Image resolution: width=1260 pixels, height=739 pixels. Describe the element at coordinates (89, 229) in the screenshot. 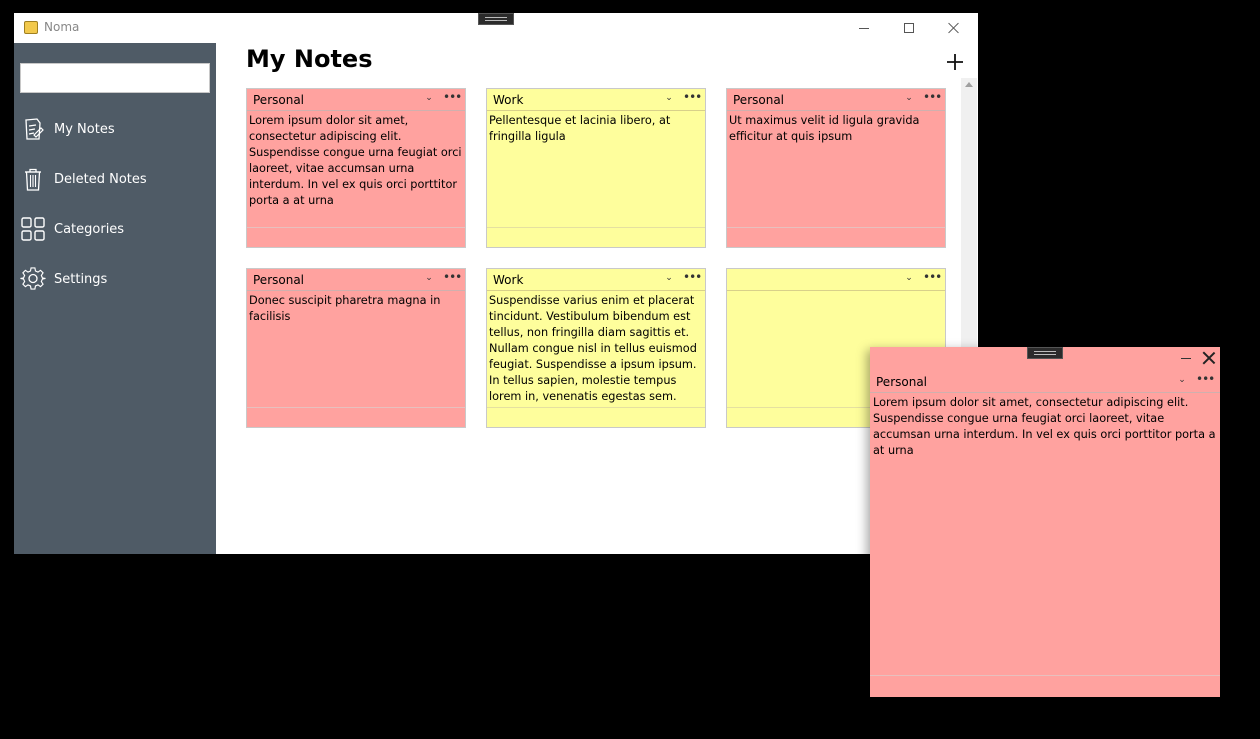

I see `sidebar-item-label: Categories` at that location.